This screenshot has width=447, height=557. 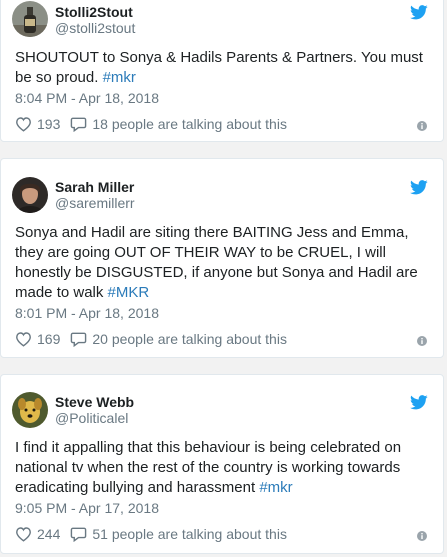 What do you see at coordinates (87, 313) in the screenshot?
I see `timestamp: 8:01 PM - Apr 18, 2018` at bounding box center [87, 313].